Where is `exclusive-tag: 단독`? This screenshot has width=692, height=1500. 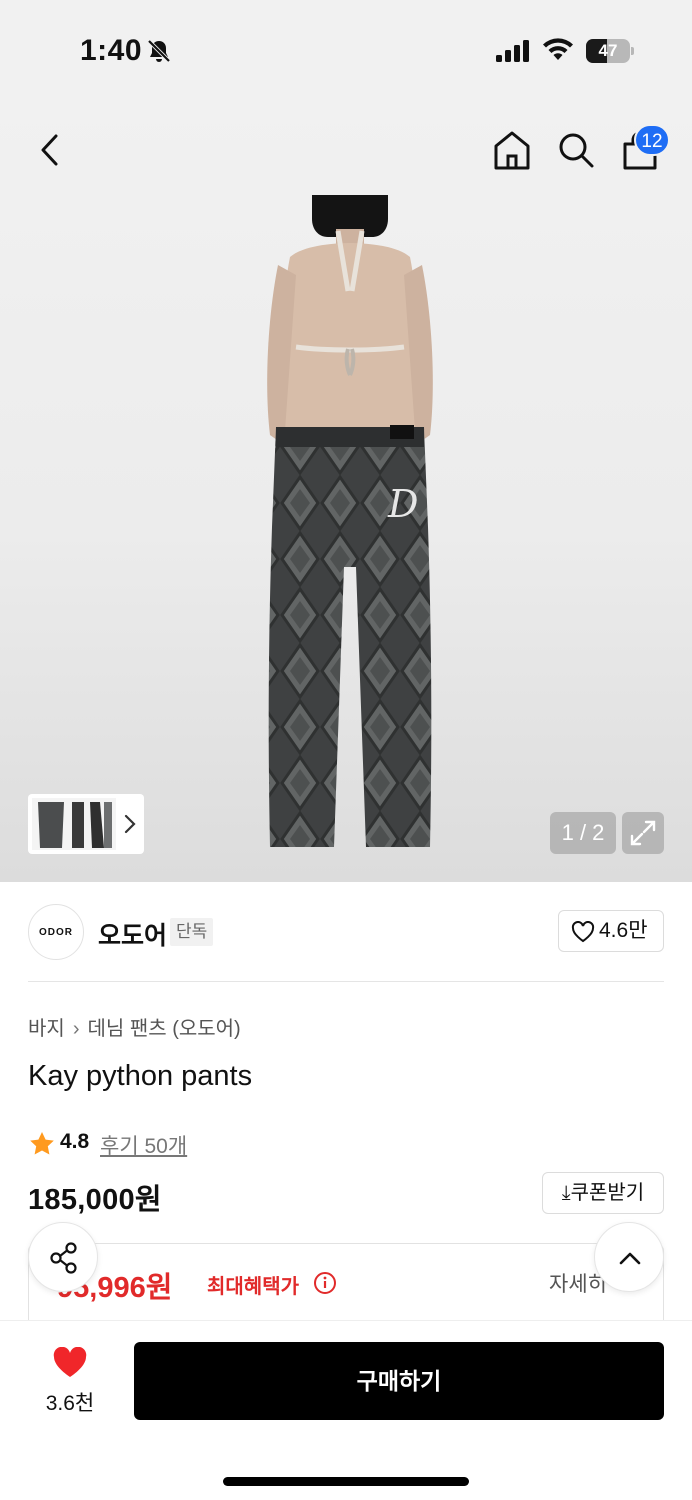
exclusive-tag: 단독 is located at coordinates (192, 932).